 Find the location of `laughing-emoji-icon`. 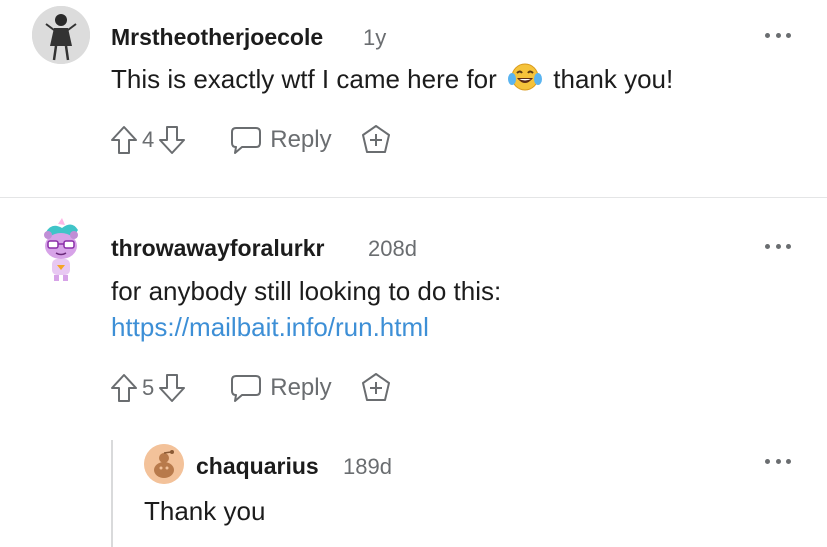

laughing-emoji-icon is located at coordinates (525, 80).